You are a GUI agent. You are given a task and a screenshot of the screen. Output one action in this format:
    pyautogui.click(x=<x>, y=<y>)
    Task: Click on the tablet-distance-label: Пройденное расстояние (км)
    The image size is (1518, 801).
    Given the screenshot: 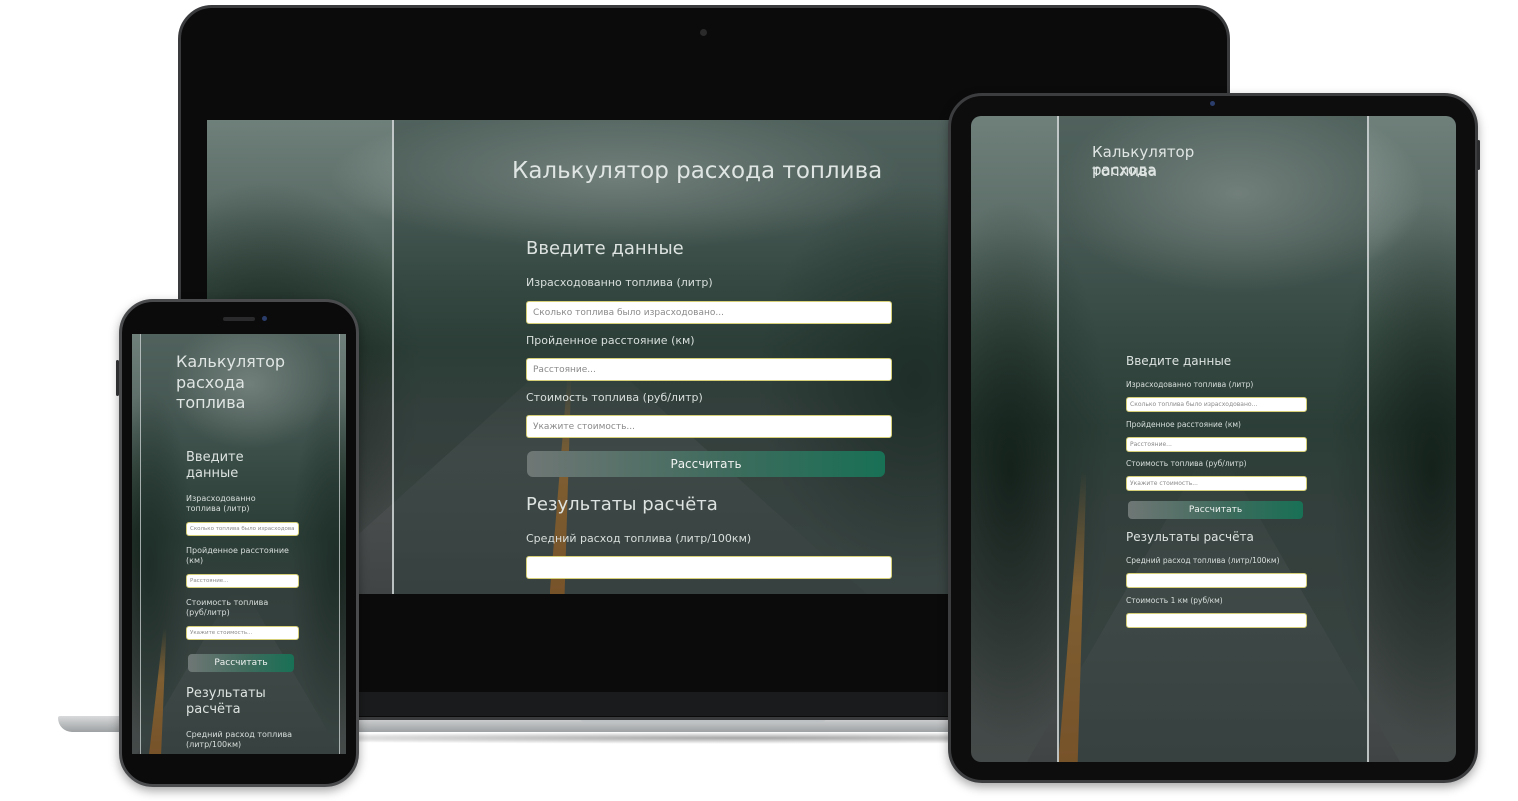 What is the action you would take?
    pyautogui.click(x=1183, y=424)
    